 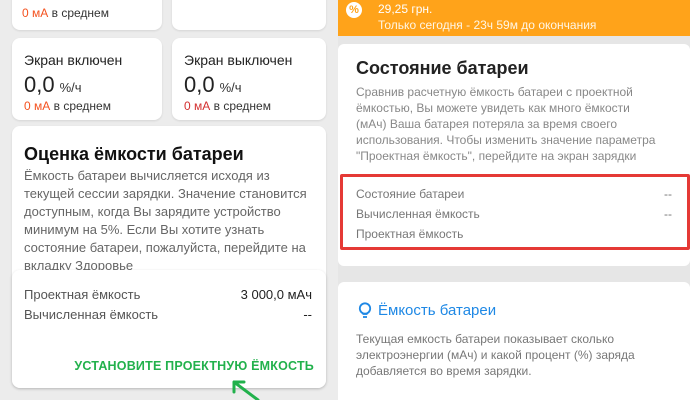 I want to click on design-capacity-value: 3 000,0 мАч, so click(x=276, y=294).